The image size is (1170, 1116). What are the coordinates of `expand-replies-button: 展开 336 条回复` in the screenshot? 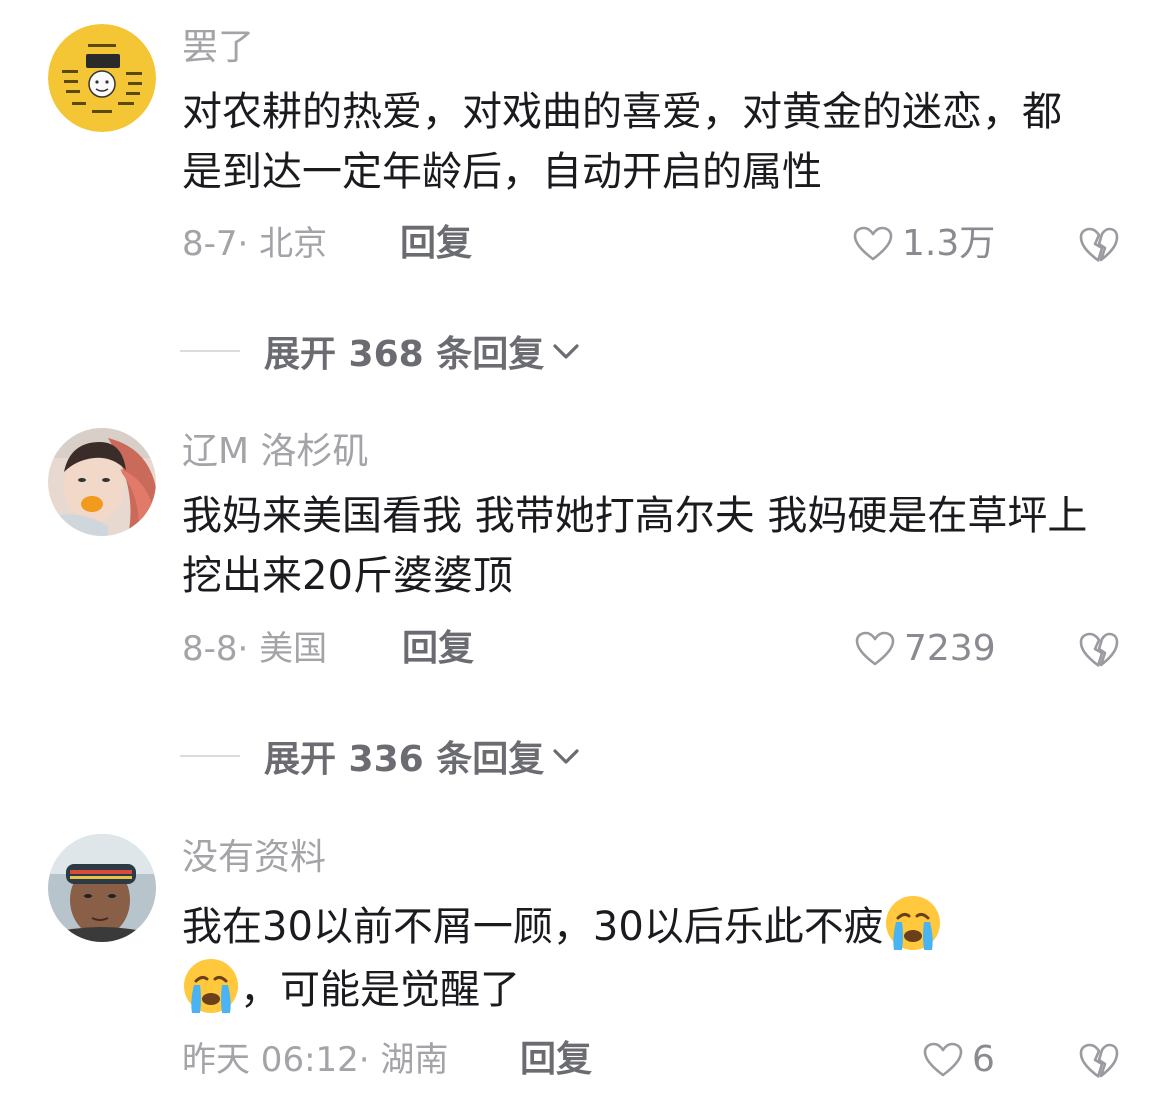 It's located at (381, 756).